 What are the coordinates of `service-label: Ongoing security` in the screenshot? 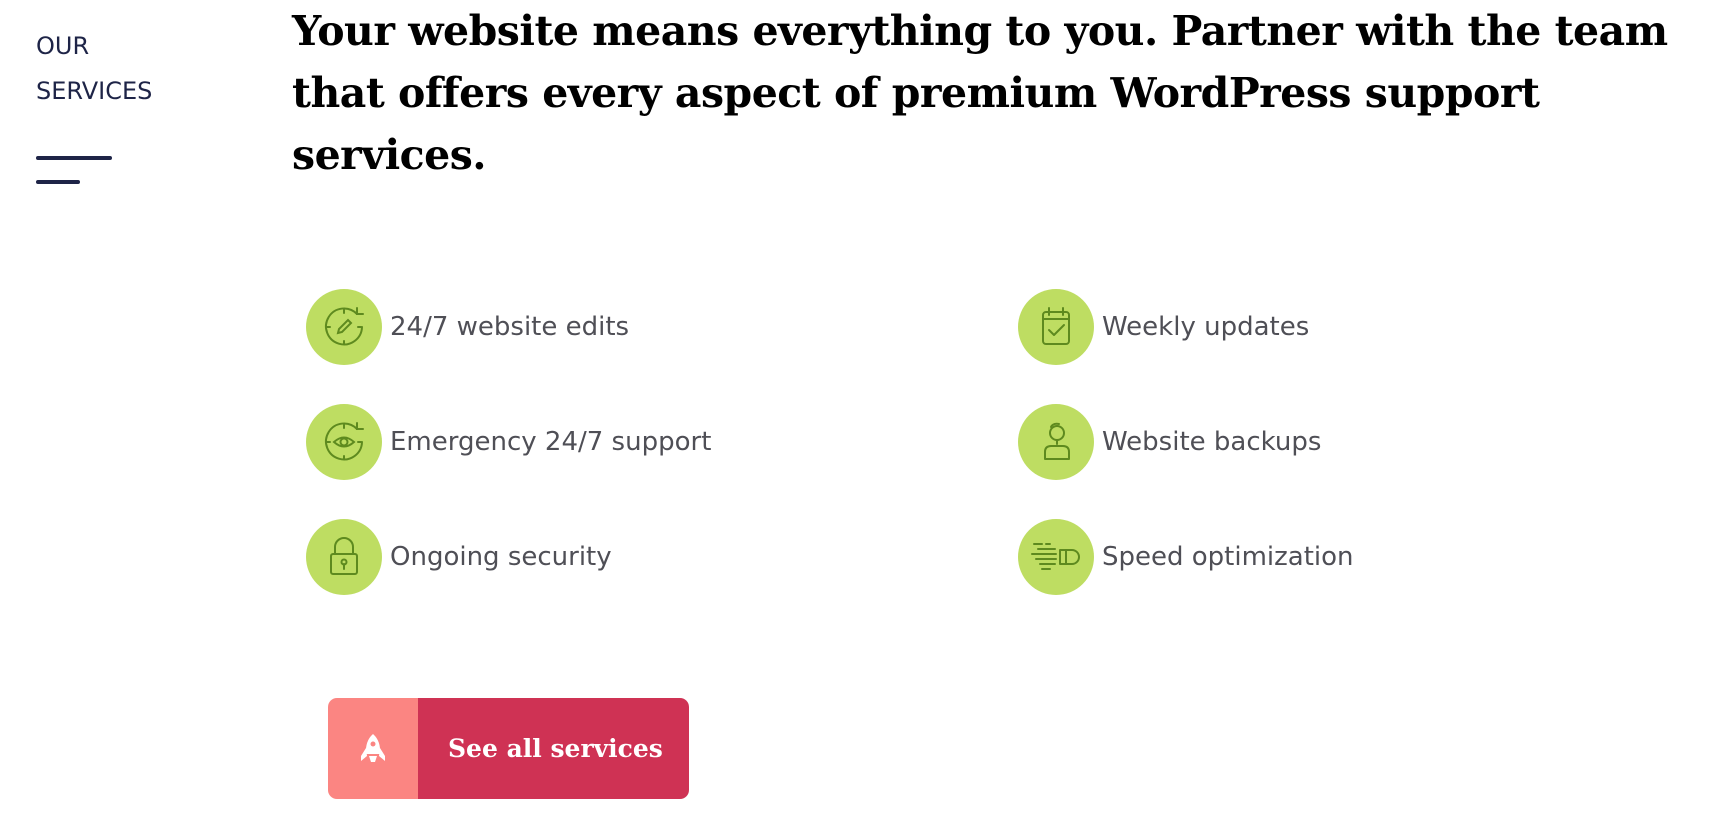 It's located at (501, 557).